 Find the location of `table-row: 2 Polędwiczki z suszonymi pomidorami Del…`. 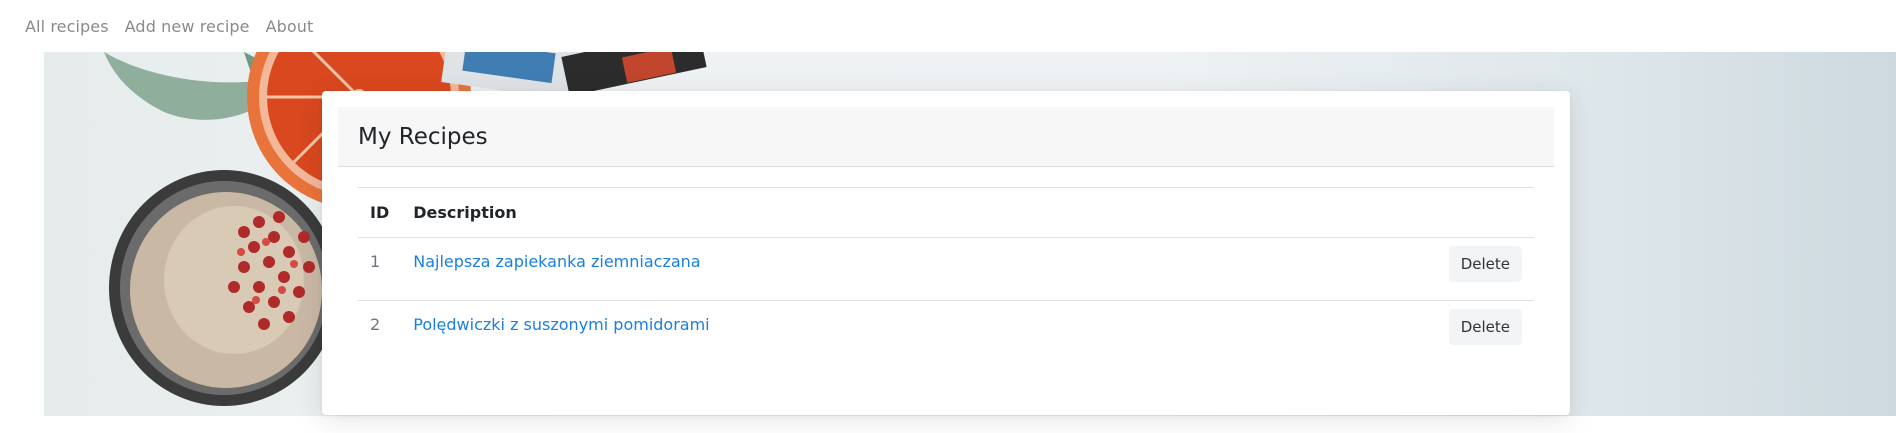

table-row: 2 Polędwiczki z suszonymi pomidorami Del… is located at coordinates (946, 332).